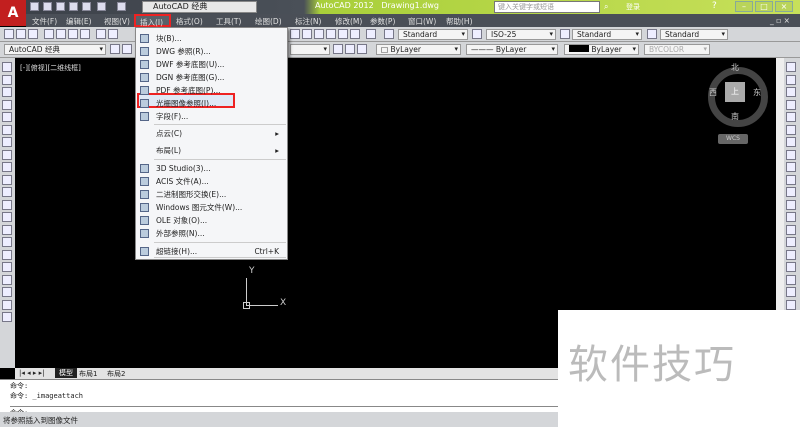  What do you see at coordinates (348, 21) in the screenshot?
I see `menu-modify: 修改(M)` at bounding box center [348, 21].